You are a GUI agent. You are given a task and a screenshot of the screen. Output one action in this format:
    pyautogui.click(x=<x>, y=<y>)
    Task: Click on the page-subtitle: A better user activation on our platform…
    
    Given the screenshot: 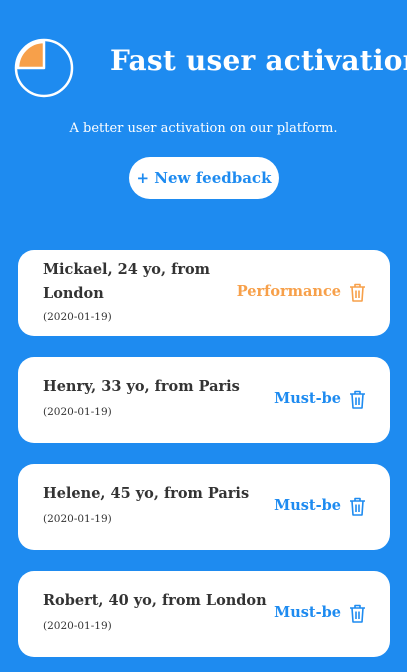 What is the action you would take?
    pyautogui.click(x=203, y=128)
    